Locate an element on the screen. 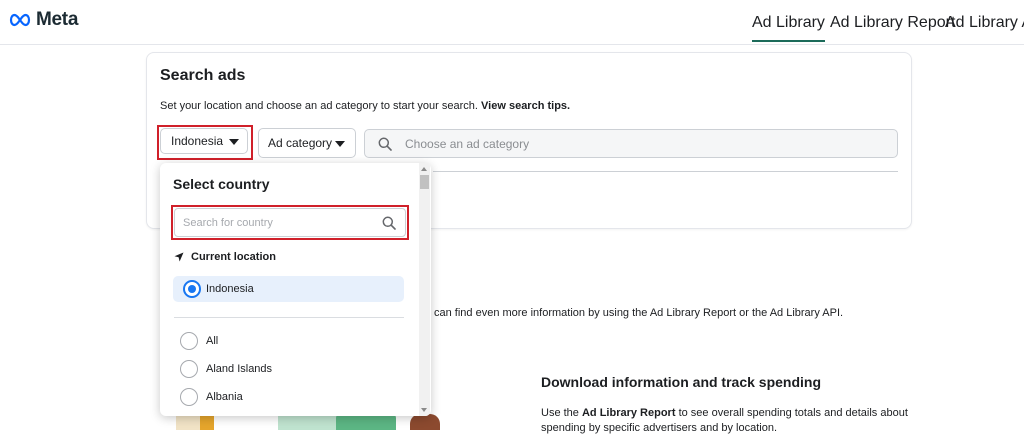  country-option-label: Albania is located at coordinates (224, 397).